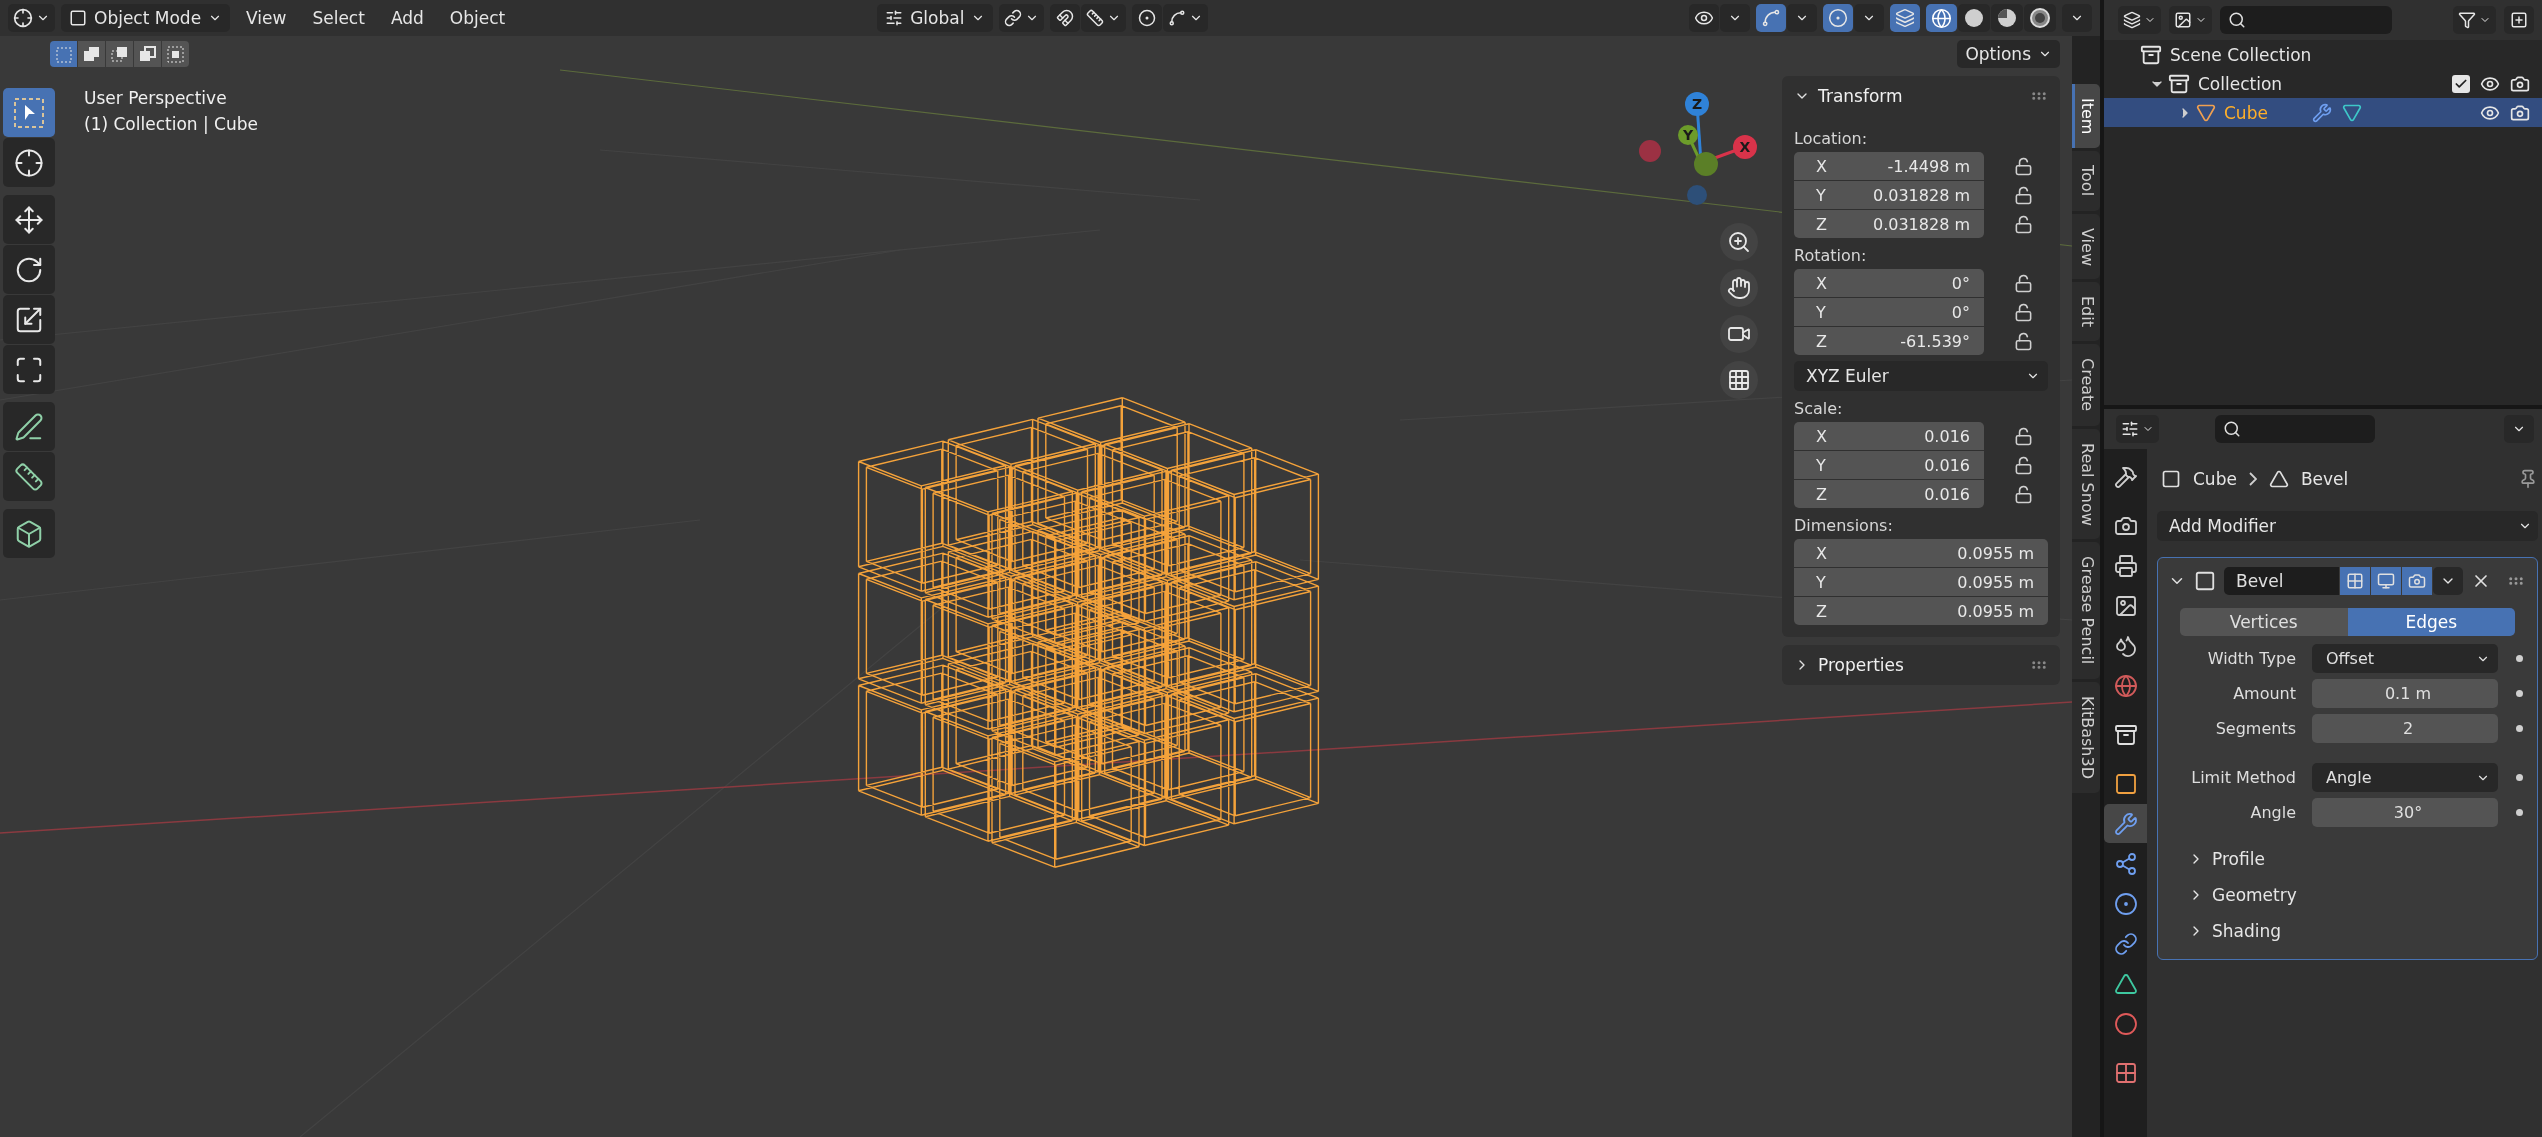 This screenshot has width=2542, height=1137. What do you see at coordinates (935, 18) in the screenshot?
I see `orientation-dropdown: Global` at bounding box center [935, 18].